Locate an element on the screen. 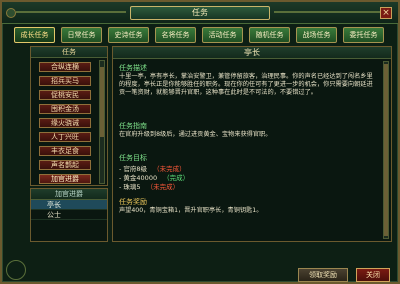  tab-event: 活动任务 is located at coordinates (222, 35).